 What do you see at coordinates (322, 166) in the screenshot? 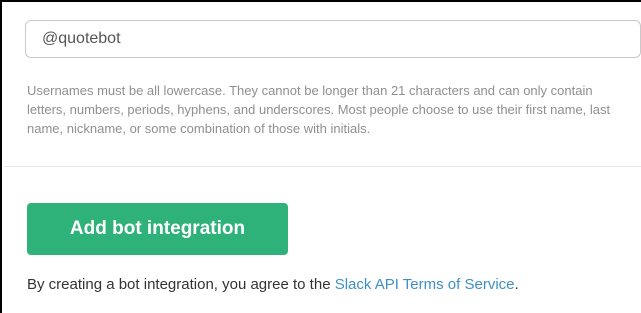
I see `section-divider` at bounding box center [322, 166].